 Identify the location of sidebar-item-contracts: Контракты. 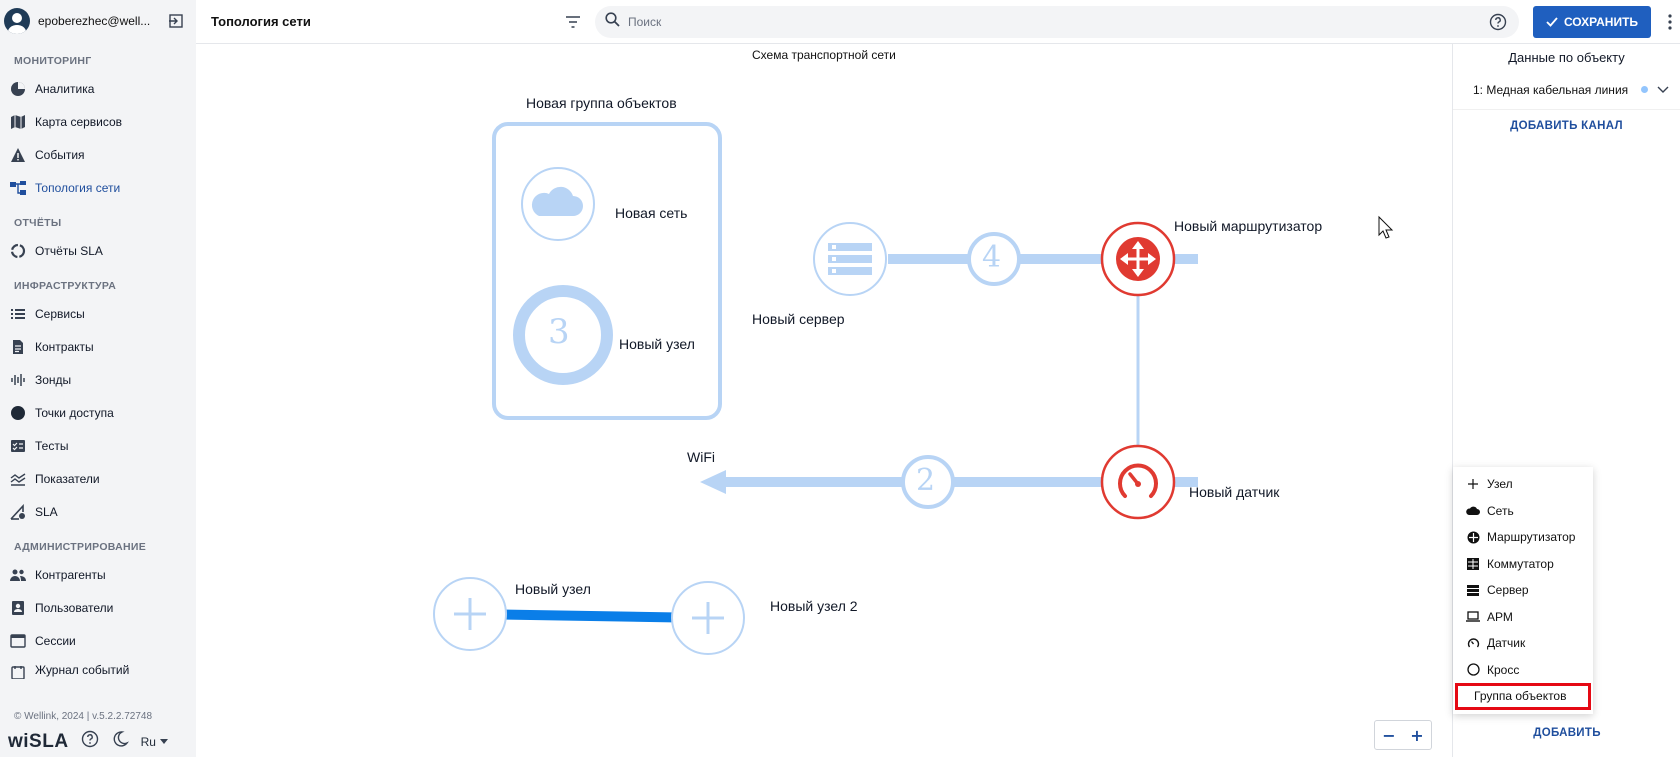
(98, 346).